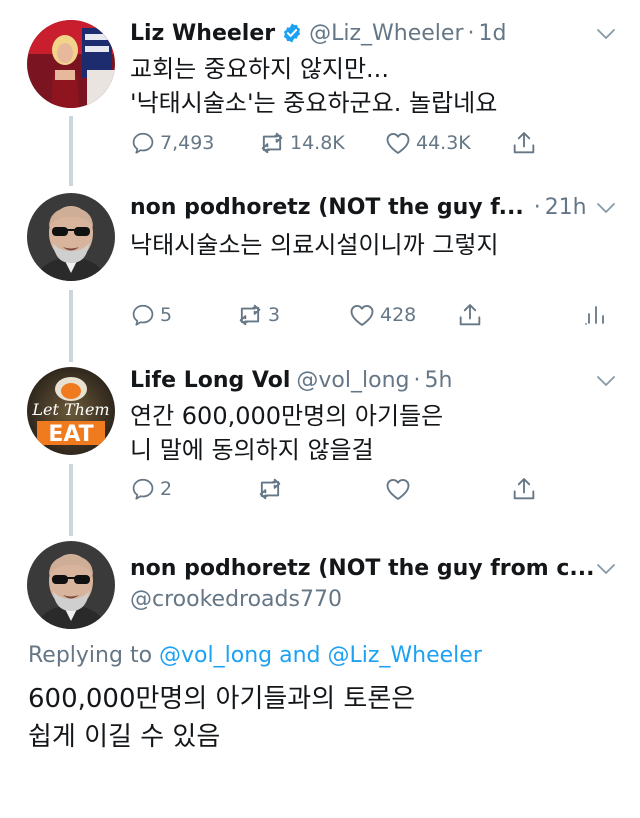 The image size is (640, 818). I want to click on timestamp: 21h, so click(566, 207).